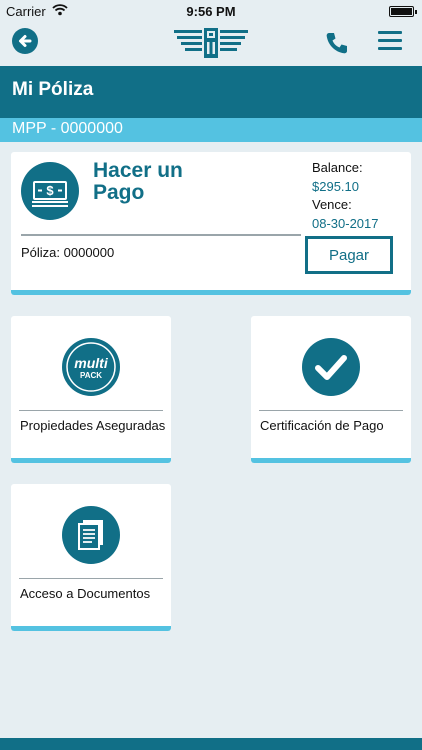  I want to click on balance-label: Balance:, so click(337, 167).